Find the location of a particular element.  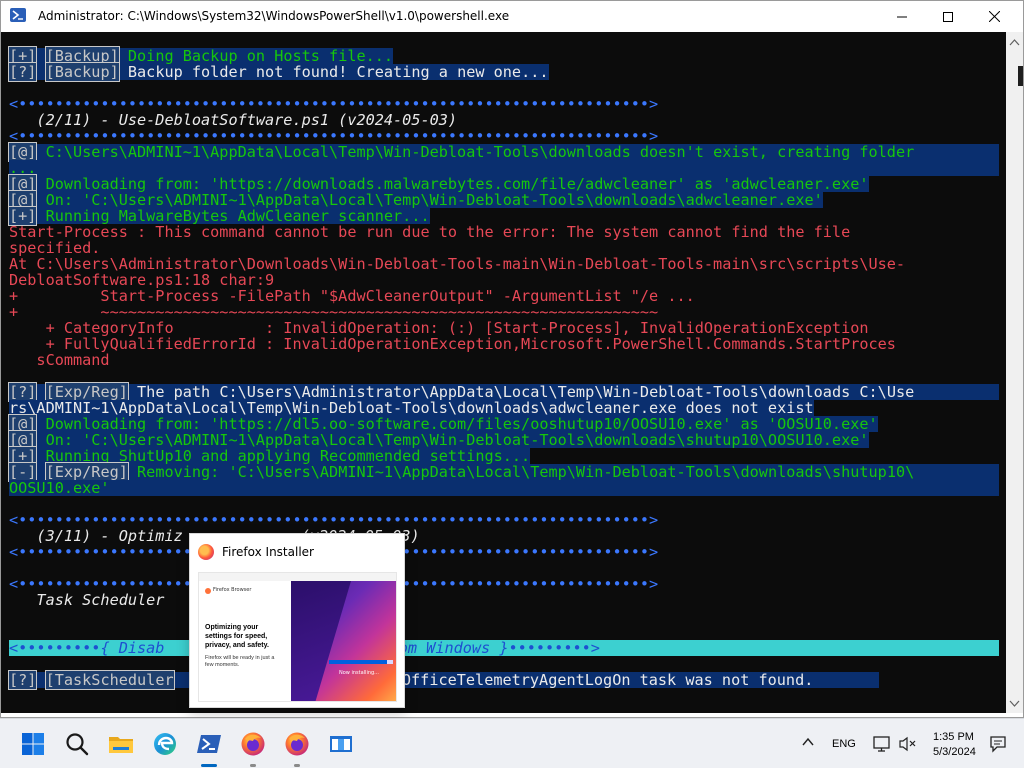

notifications-button is located at coordinates (998, 744).